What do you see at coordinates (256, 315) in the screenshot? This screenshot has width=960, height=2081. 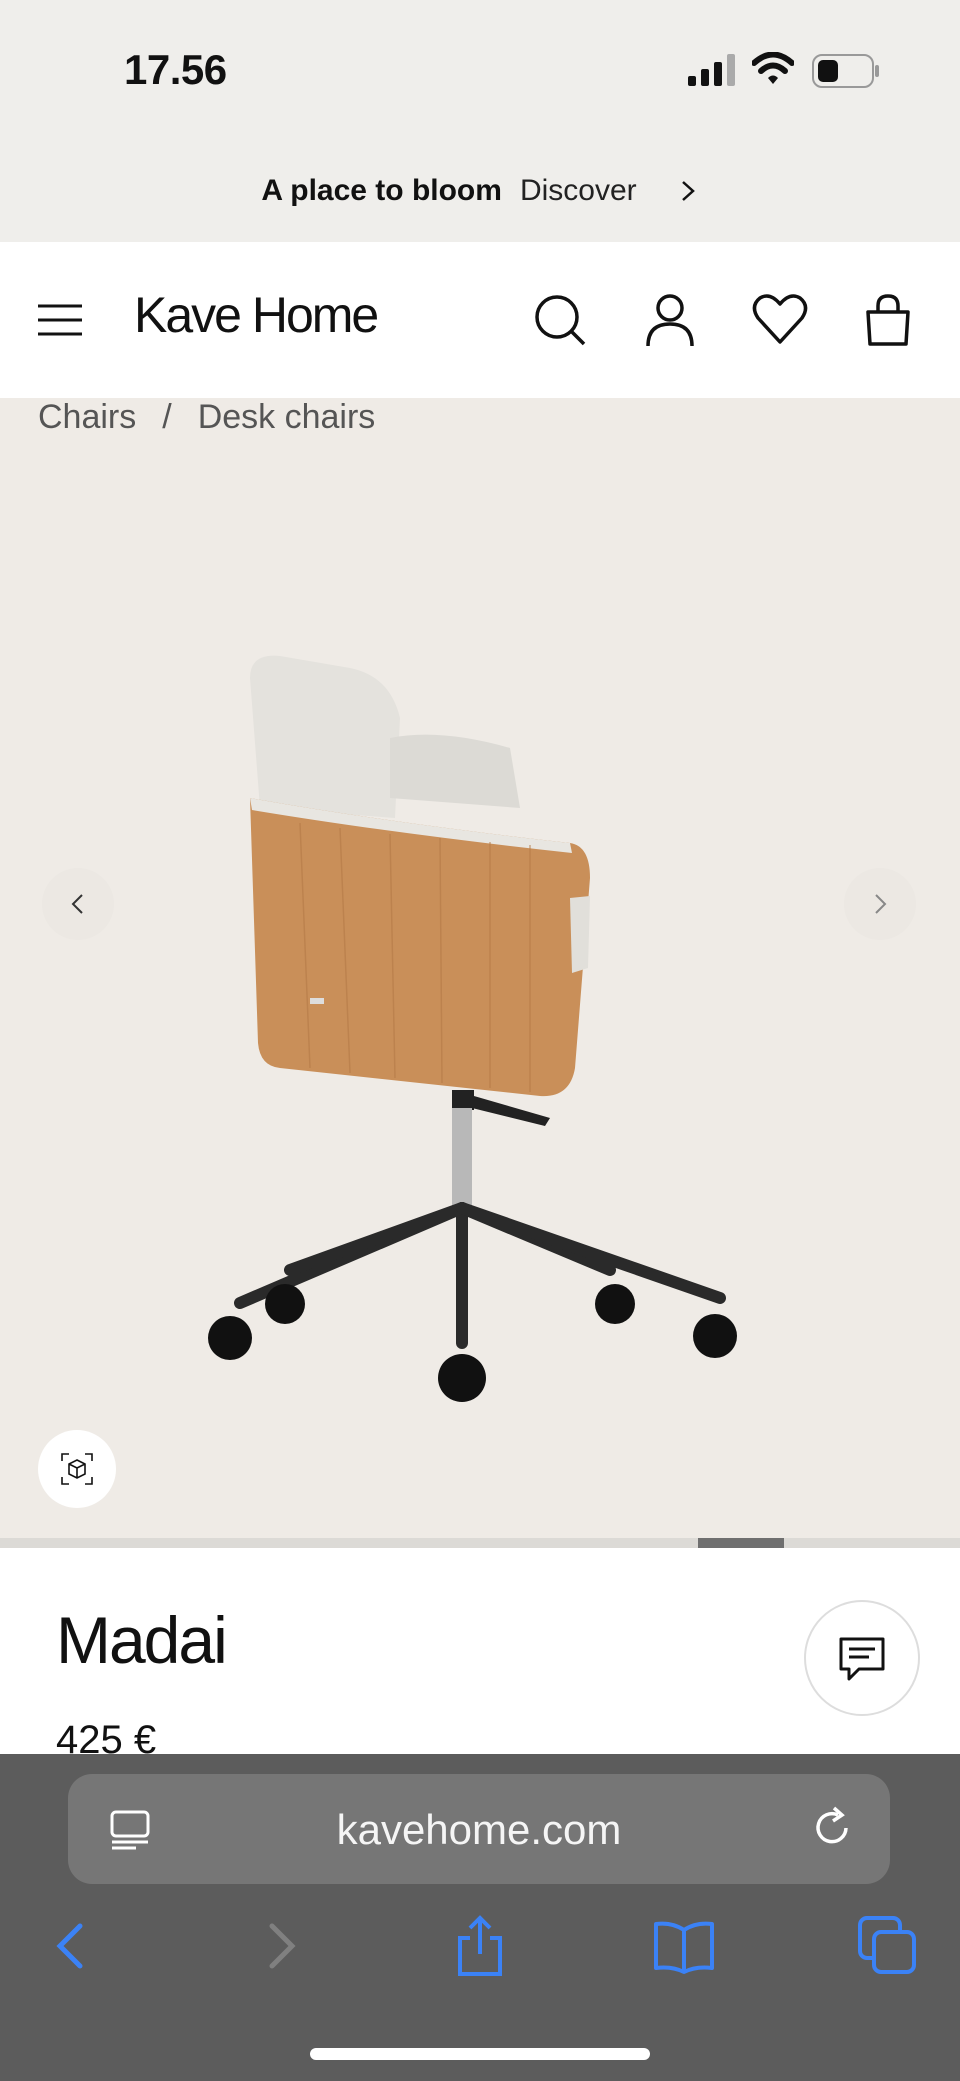 I see `brand-logo: Kave Home` at bounding box center [256, 315].